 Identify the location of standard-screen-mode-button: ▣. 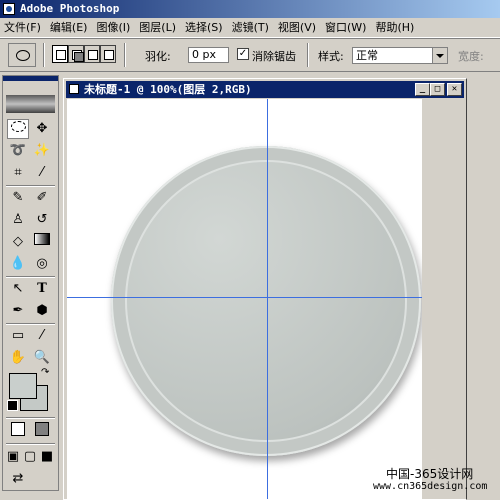
(13, 457).